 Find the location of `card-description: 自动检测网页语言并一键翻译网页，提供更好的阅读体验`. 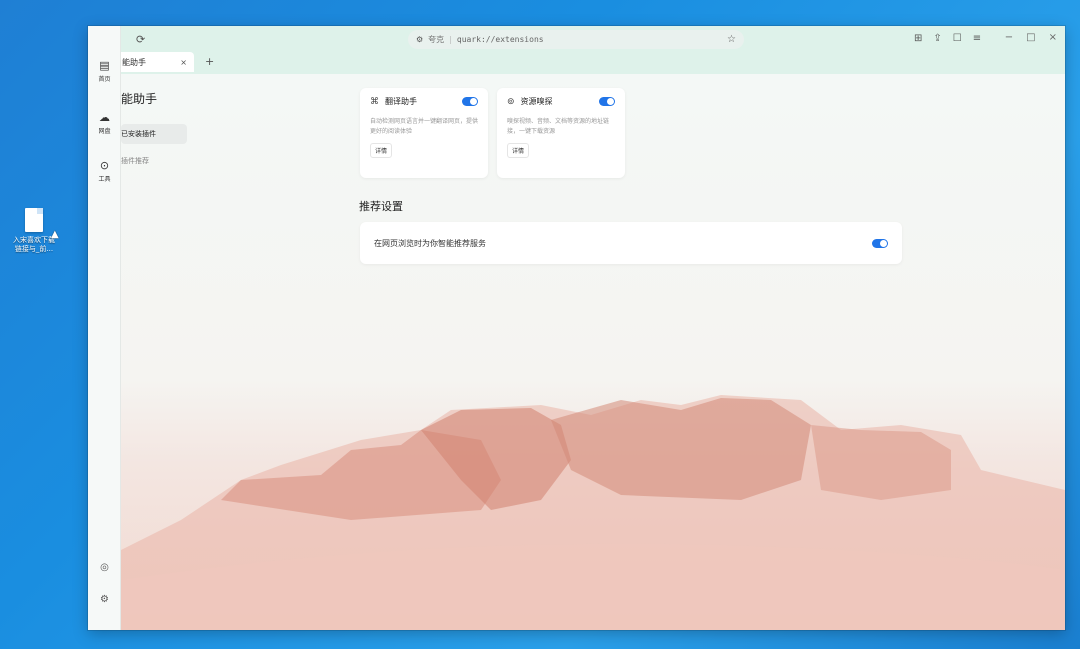

card-description: 自动检测网页语言并一键翻译网页，提供更好的阅读体验 is located at coordinates (424, 126).